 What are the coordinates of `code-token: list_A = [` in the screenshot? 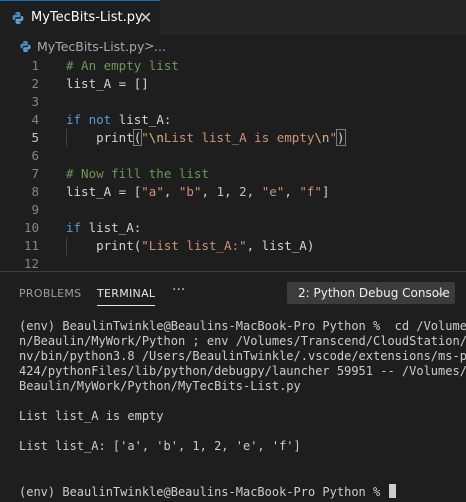 It's located at (104, 191).